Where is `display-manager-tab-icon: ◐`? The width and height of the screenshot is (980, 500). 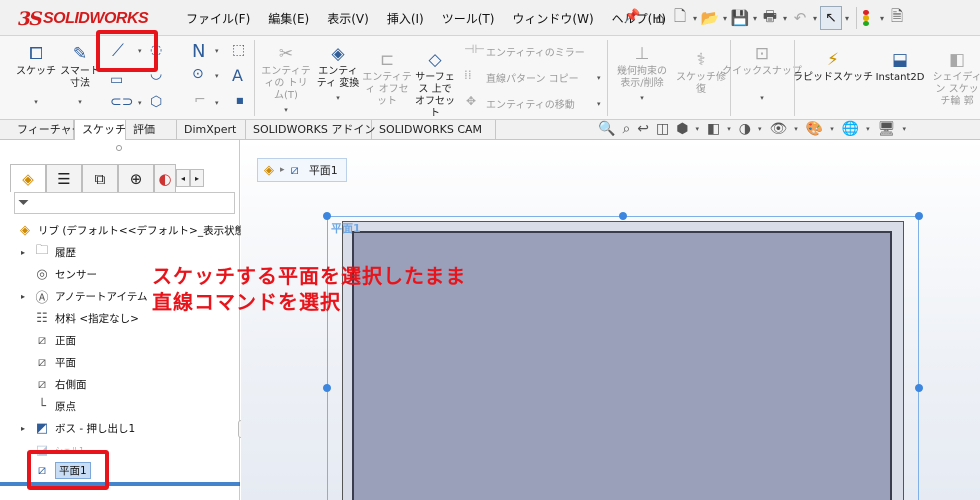
display-manager-tab-icon: ◐ is located at coordinates (165, 178).